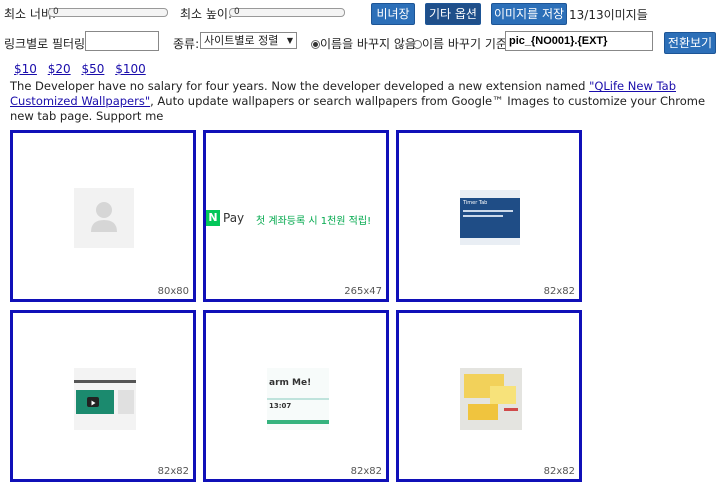 The height and width of the screenshot is (486, 720). I want to click on radio-keep-name: 이름을 바꾸지 않음, so click(363, 43).